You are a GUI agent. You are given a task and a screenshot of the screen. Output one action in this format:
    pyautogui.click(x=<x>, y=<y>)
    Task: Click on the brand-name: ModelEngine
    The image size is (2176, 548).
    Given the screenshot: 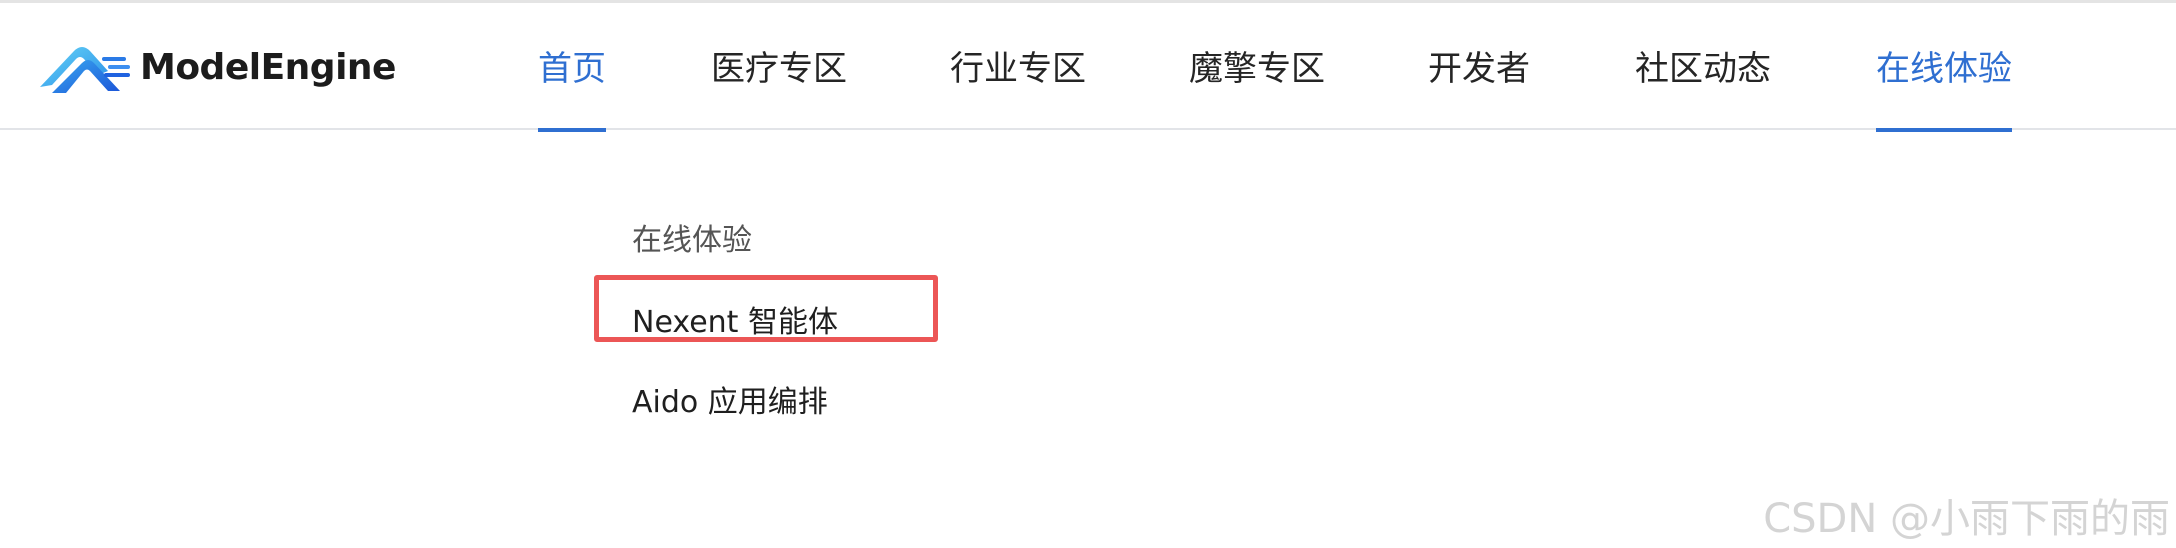 What is the action you would take?
    pyautogui.click(x=268, y=67)
    